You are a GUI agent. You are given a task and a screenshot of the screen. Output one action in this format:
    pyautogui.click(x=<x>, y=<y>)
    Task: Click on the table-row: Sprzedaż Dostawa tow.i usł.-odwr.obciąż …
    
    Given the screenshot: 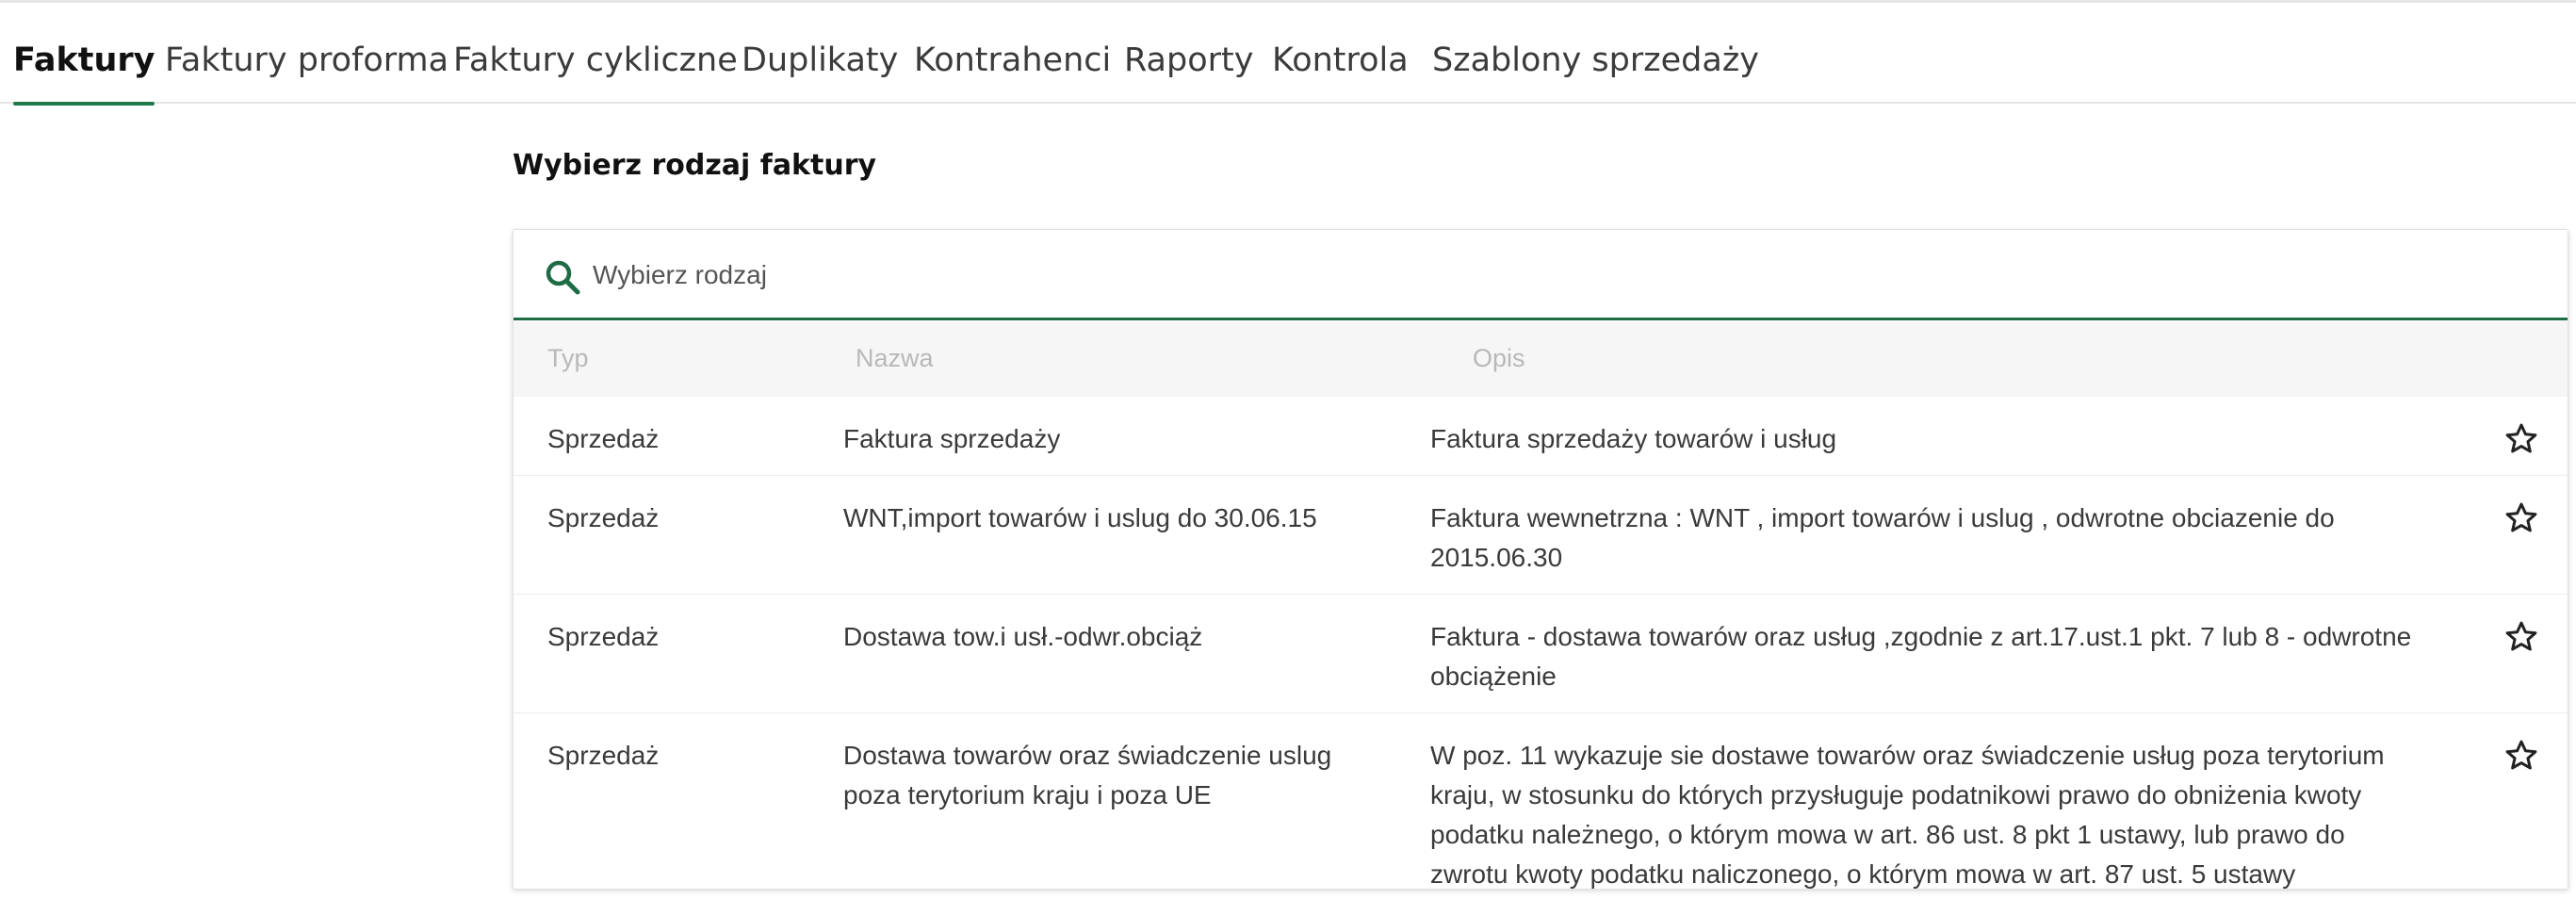 What is the action you would take?
    pyautogui.click(x=1541, y=654)
    